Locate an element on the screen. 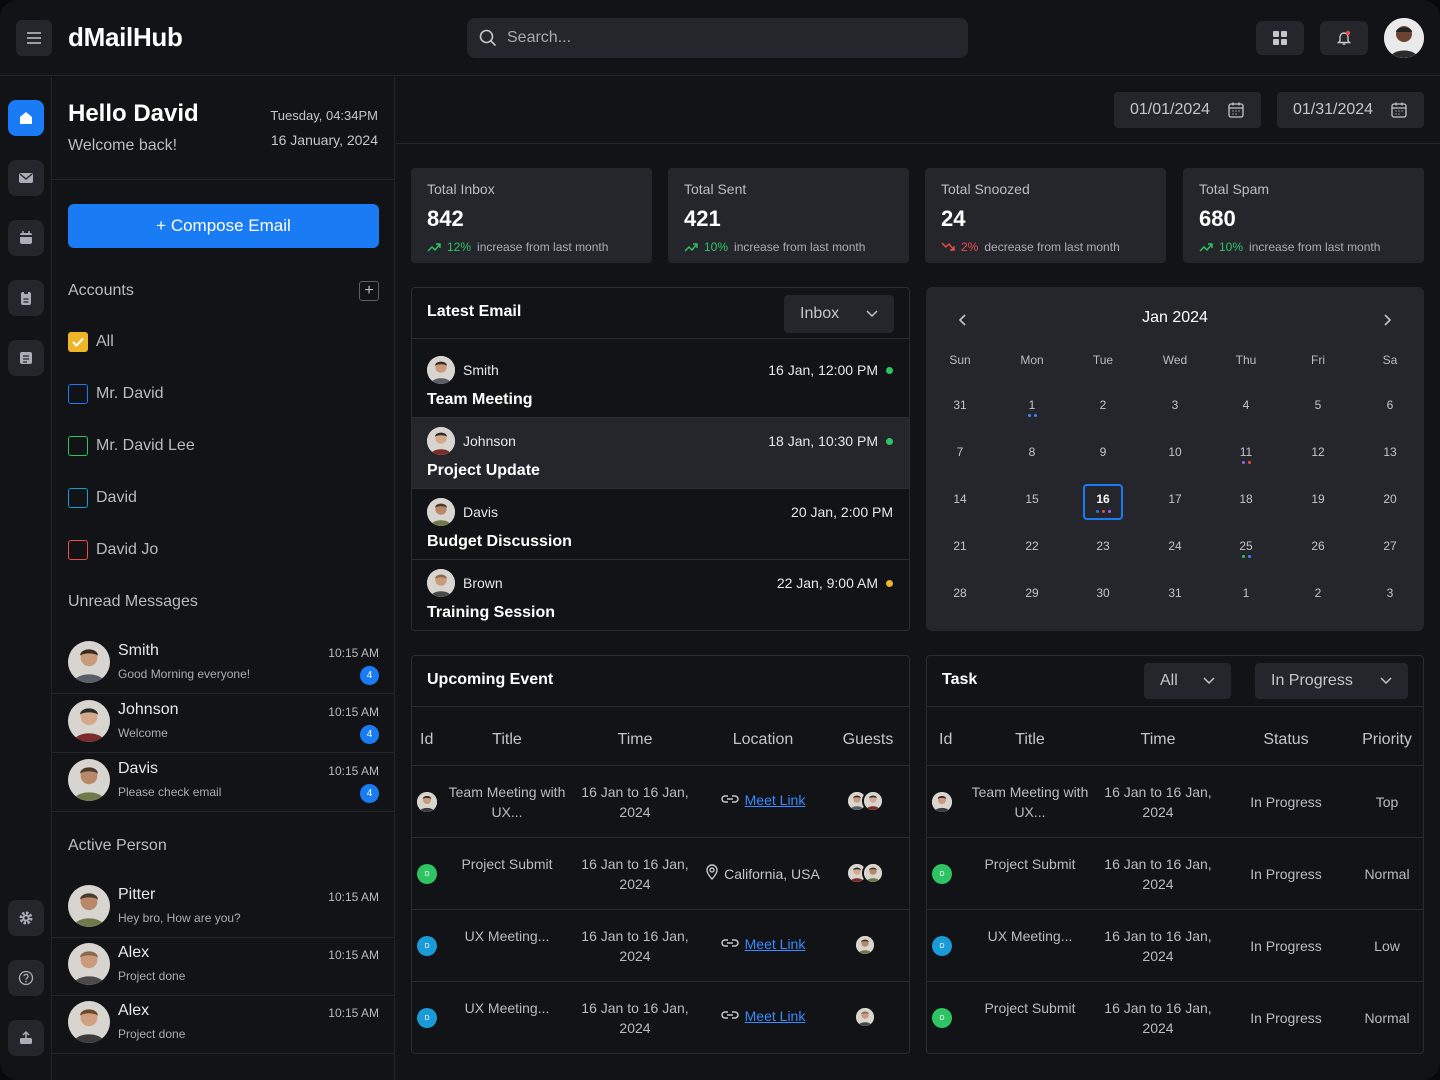  task-filter-all: All is located at coordinates (1187, 681).